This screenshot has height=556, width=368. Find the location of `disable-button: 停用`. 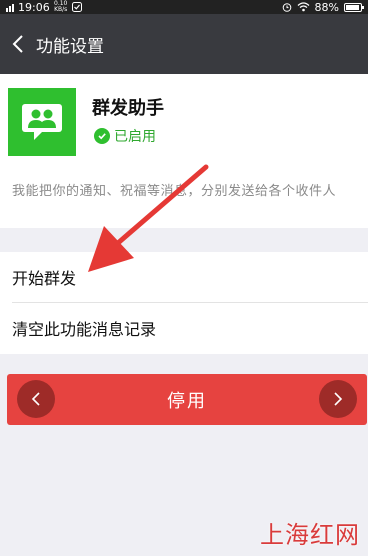

disable-button: 停用 is located at coordinates (187, 399).